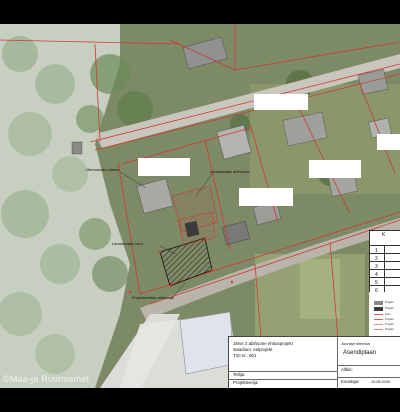 The image size is (400, 412). I want to click on drawing-date: 10.08.2020, so click(381, 382).